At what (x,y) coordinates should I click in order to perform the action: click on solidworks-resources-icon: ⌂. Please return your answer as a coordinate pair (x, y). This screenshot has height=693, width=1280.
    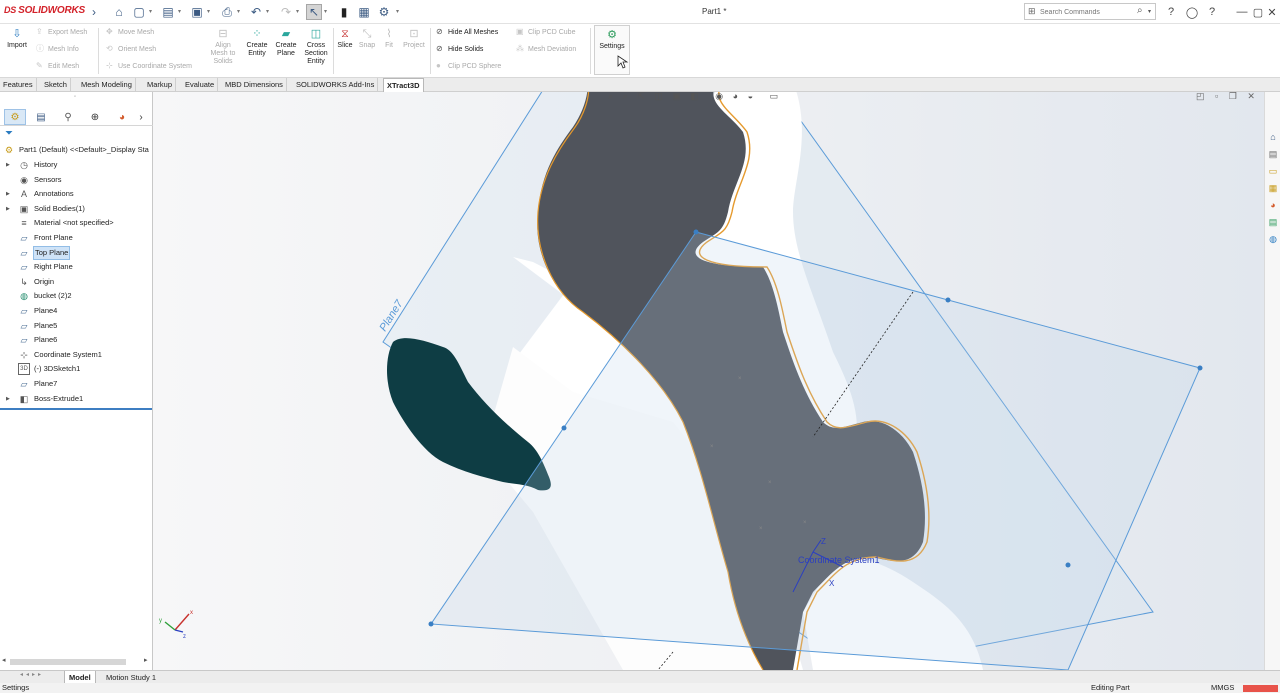
    Looking at the image, I should click on (1273, 137).